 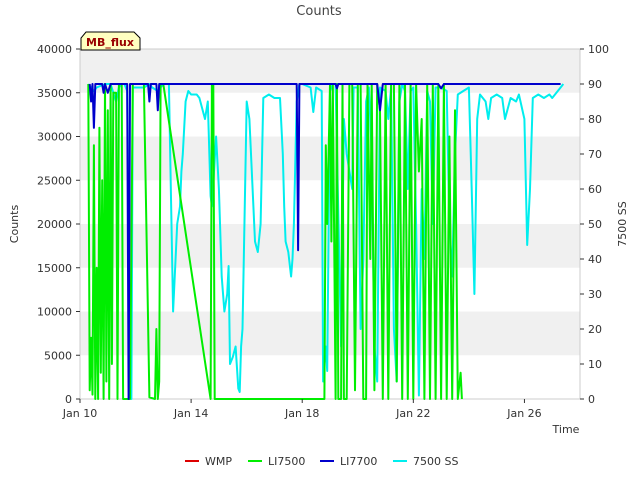 I want to click on y-tick-label: 40000, so click(x=54, y=49).